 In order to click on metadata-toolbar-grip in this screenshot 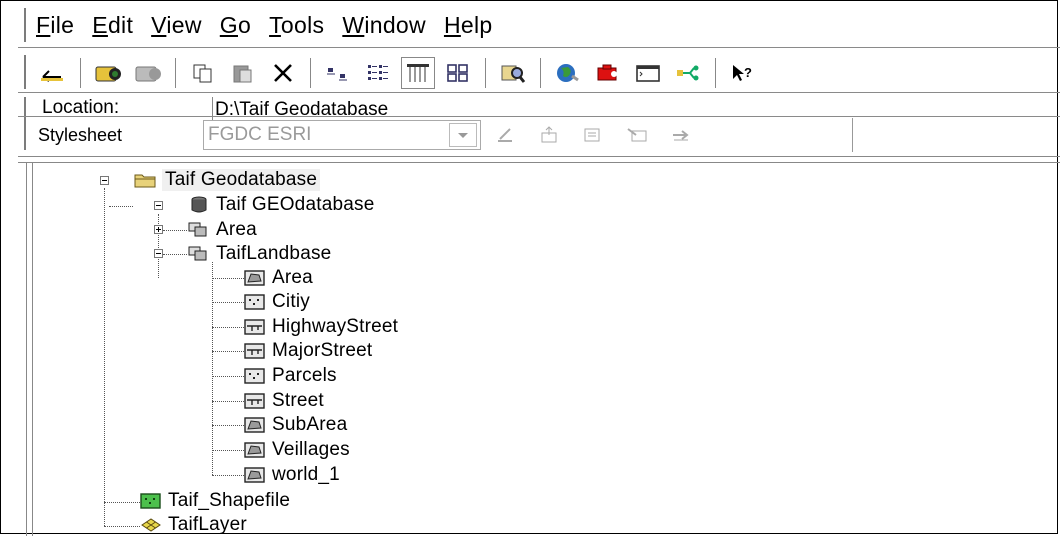, I will do `click(25, 135)`.